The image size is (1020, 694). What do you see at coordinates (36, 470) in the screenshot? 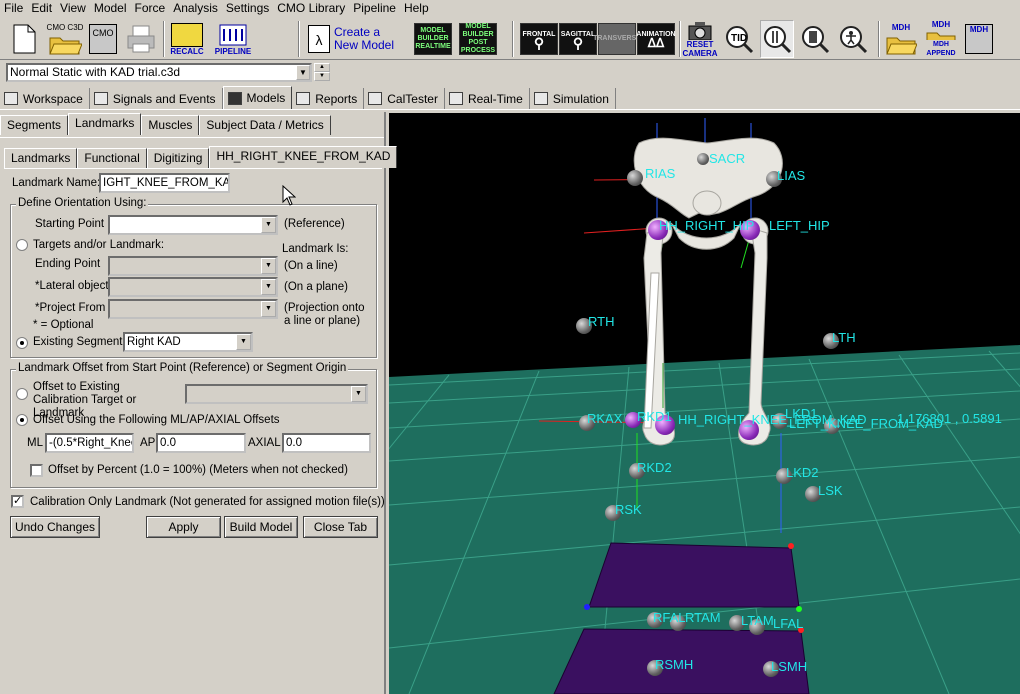
I see `offset-percent-checkbox` at bounding box center [36, 470].